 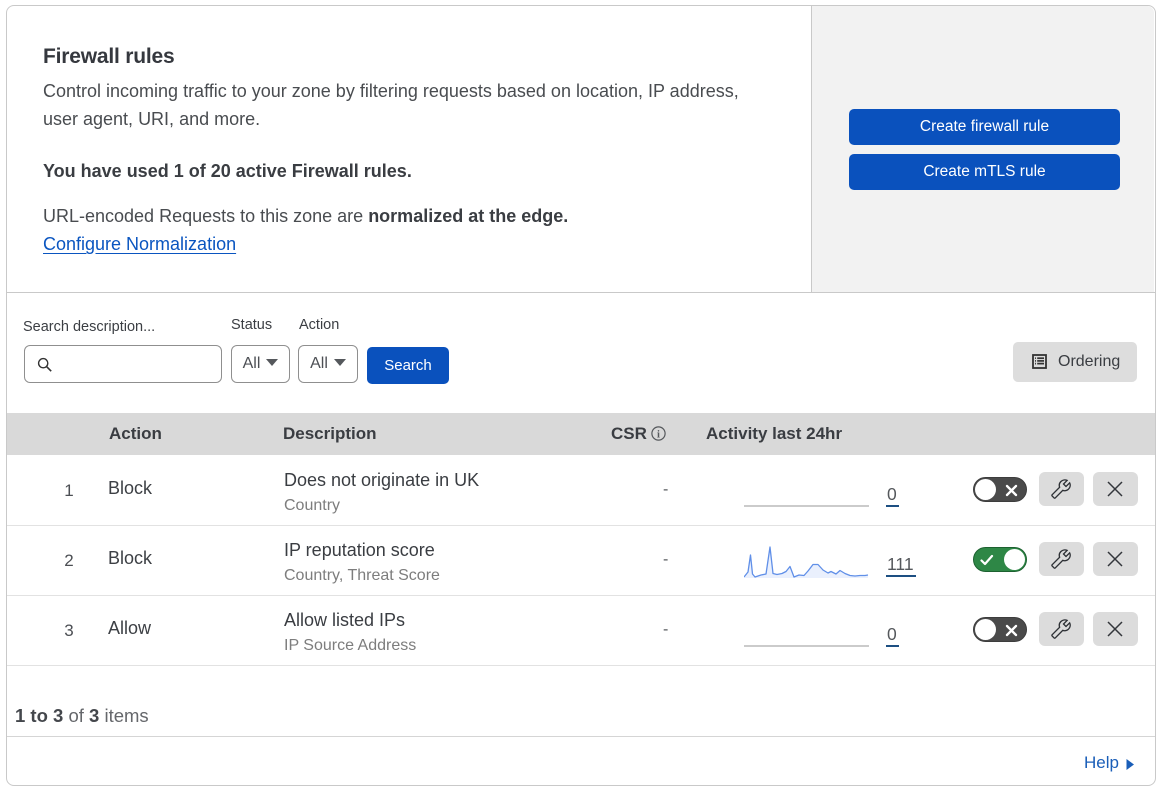 I want to click on svg-text: i, so click(x=658, y=434).